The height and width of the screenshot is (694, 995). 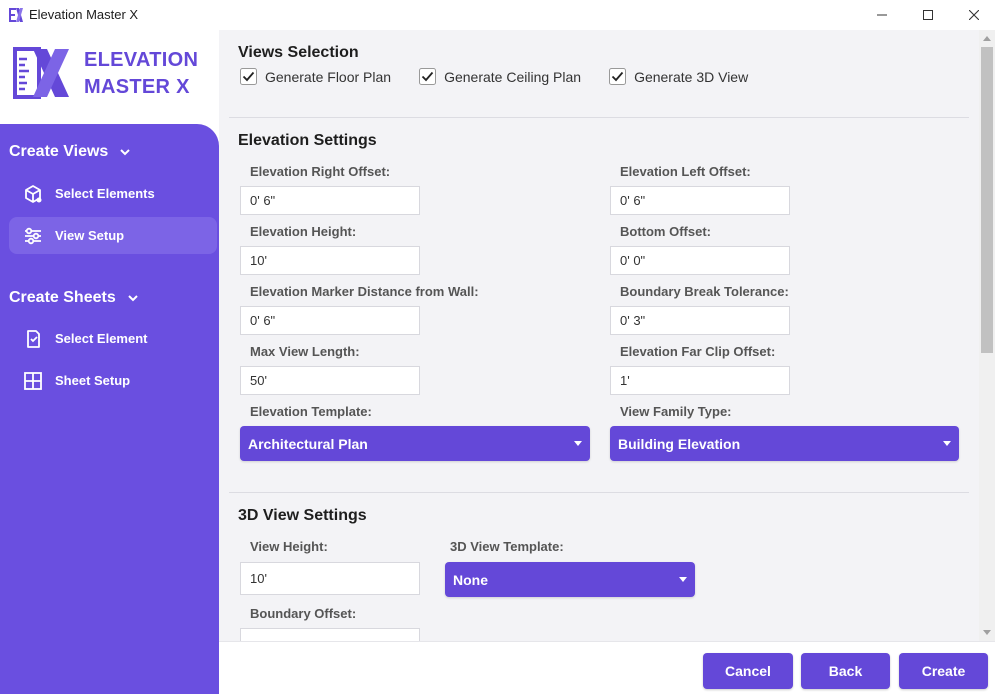 What do you see at coordinates (704, 291) in the screenshot?
I see `field-label: Boundary Break Tolerance:` at bounding box center [704, 291].